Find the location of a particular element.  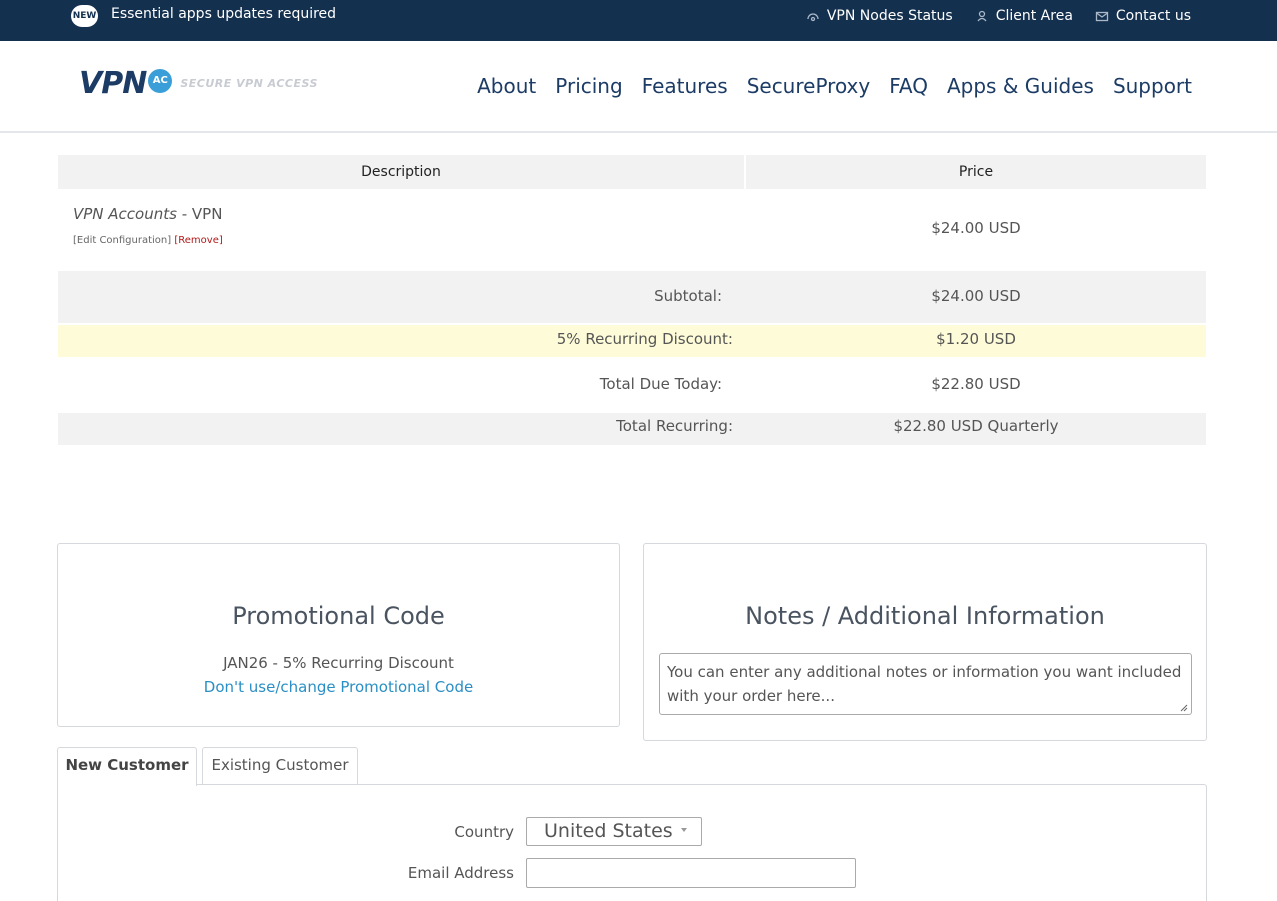

item-actions: [Edit Configuration] [Remove] is located at coordinates (148, 240).